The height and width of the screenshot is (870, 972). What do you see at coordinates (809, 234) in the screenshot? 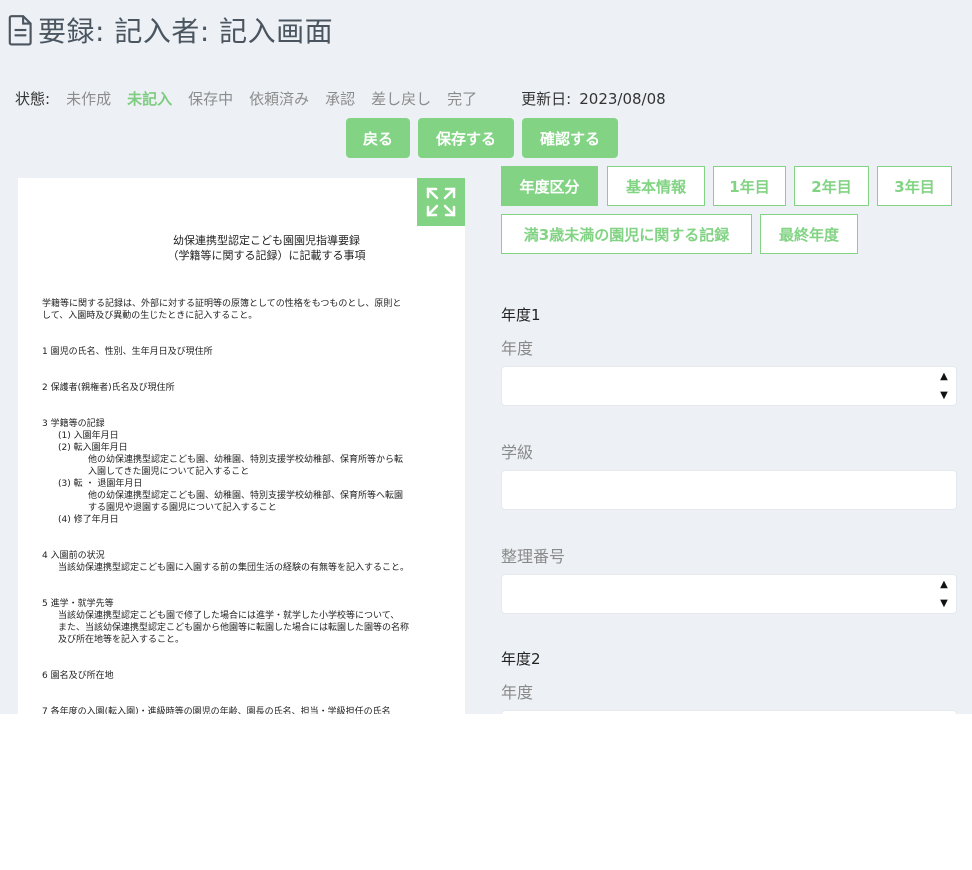
I see `tab-final-year: 最終年度` at bounding box center [809, 234].